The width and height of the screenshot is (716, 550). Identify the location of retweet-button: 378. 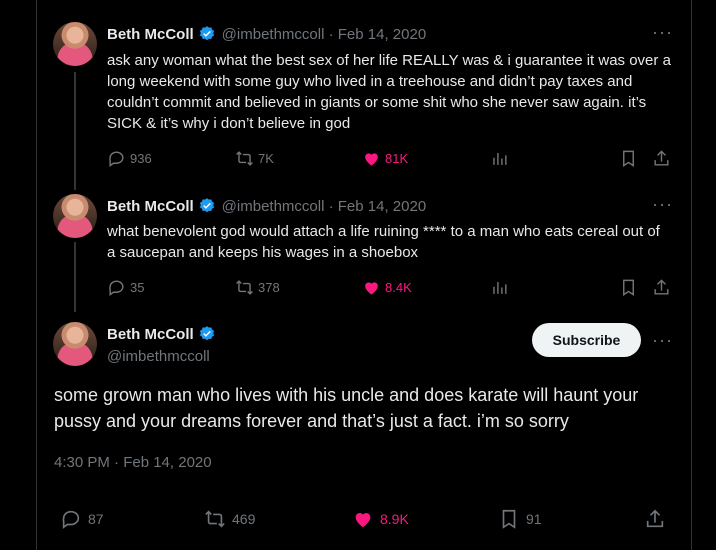
(257, 287).